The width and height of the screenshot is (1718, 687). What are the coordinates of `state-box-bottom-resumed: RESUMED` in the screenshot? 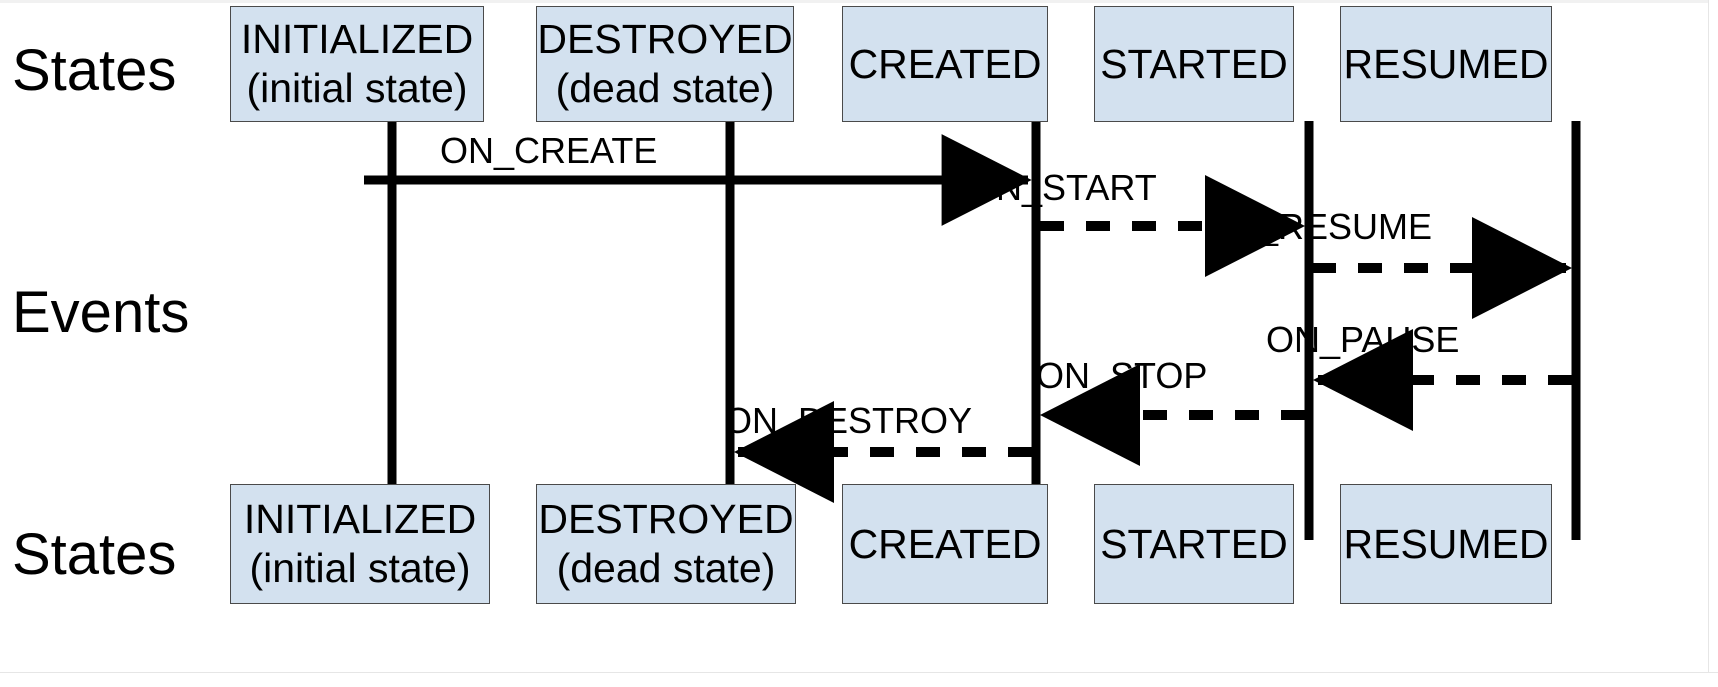 It's located at (1446, 544).